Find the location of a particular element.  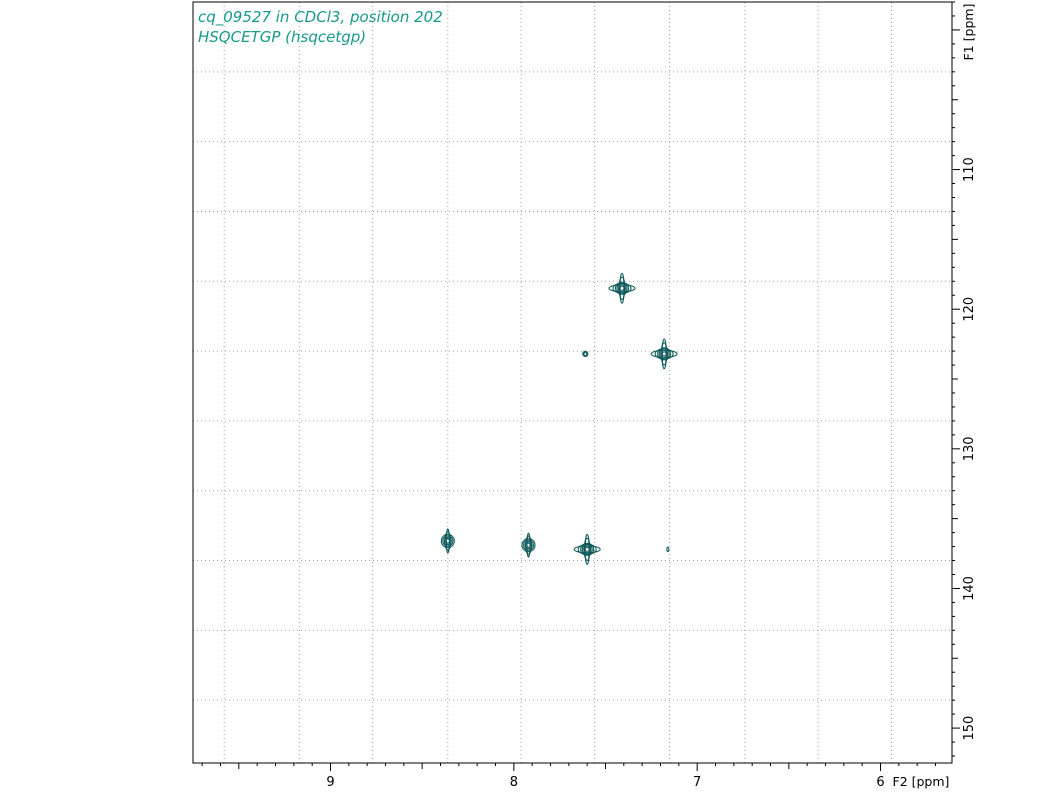

y-tick-label: 130 is located at coordinates (969, 448).